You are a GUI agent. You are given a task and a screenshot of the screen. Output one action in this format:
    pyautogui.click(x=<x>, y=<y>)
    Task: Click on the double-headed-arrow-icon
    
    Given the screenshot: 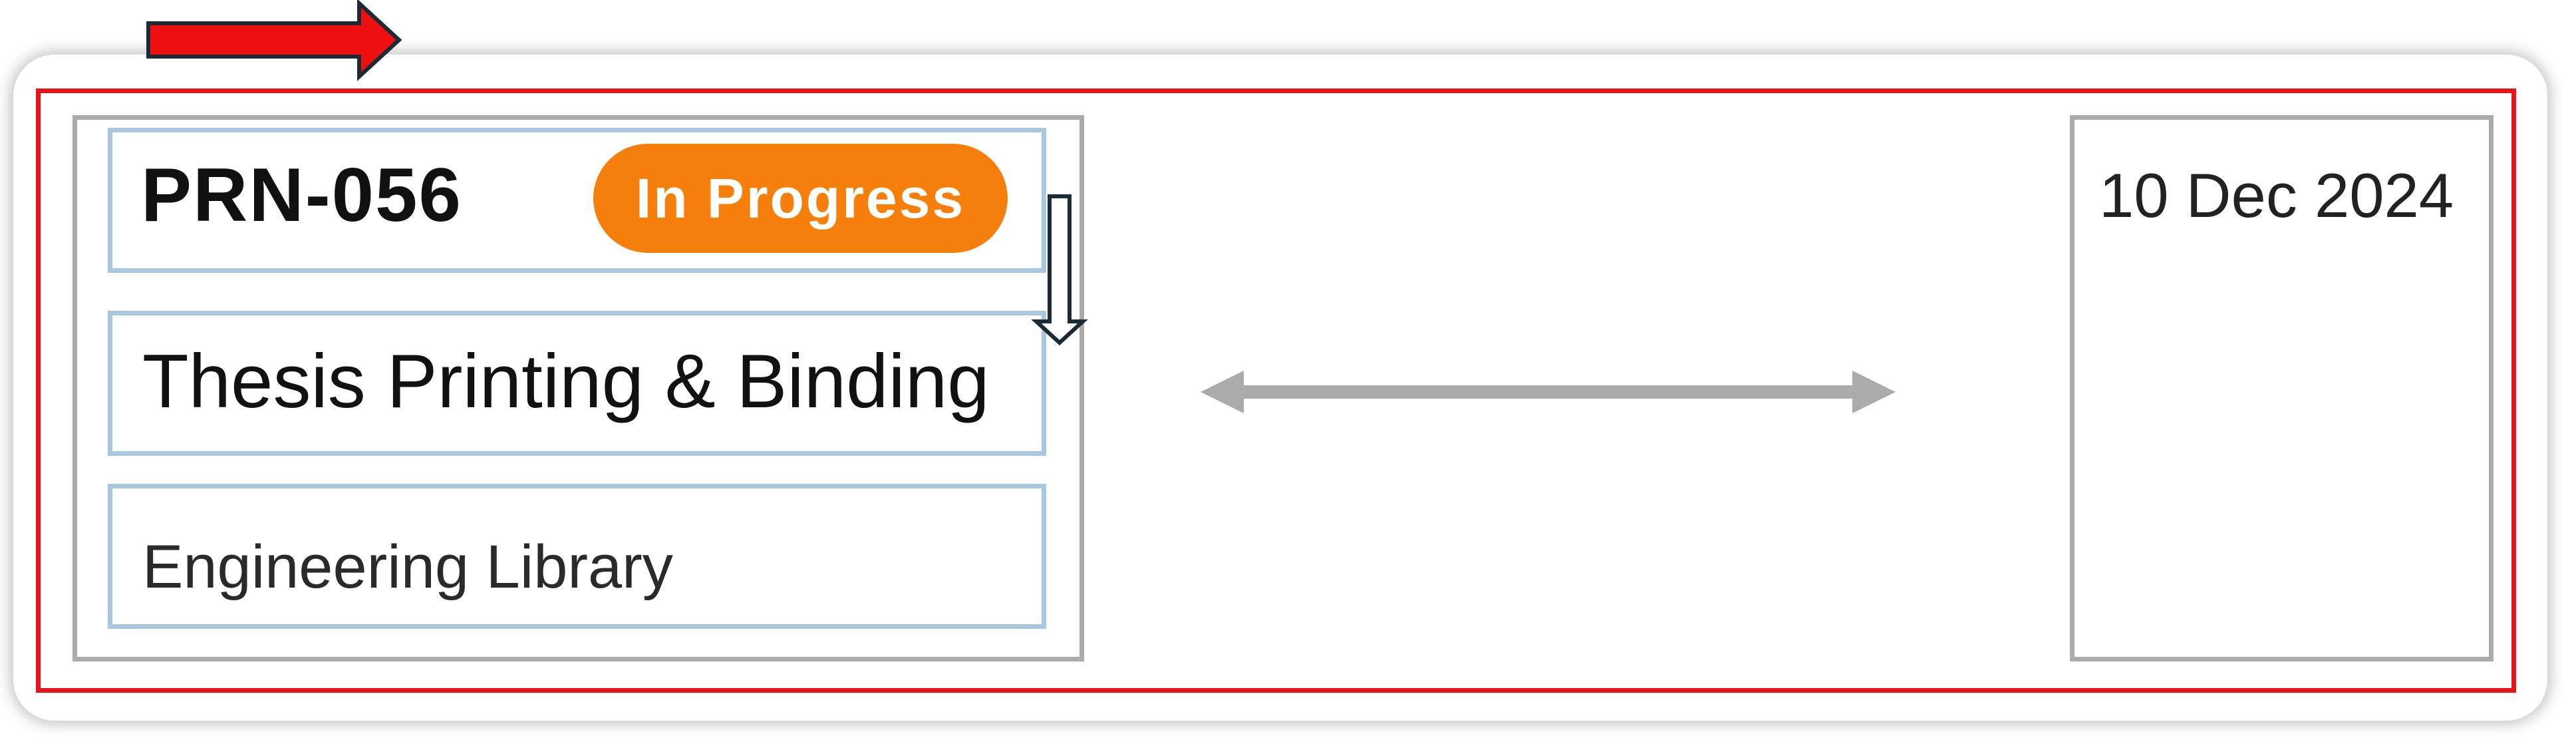 What is the action you would take?
    pyautogui.click(x=1548, y=392)
    